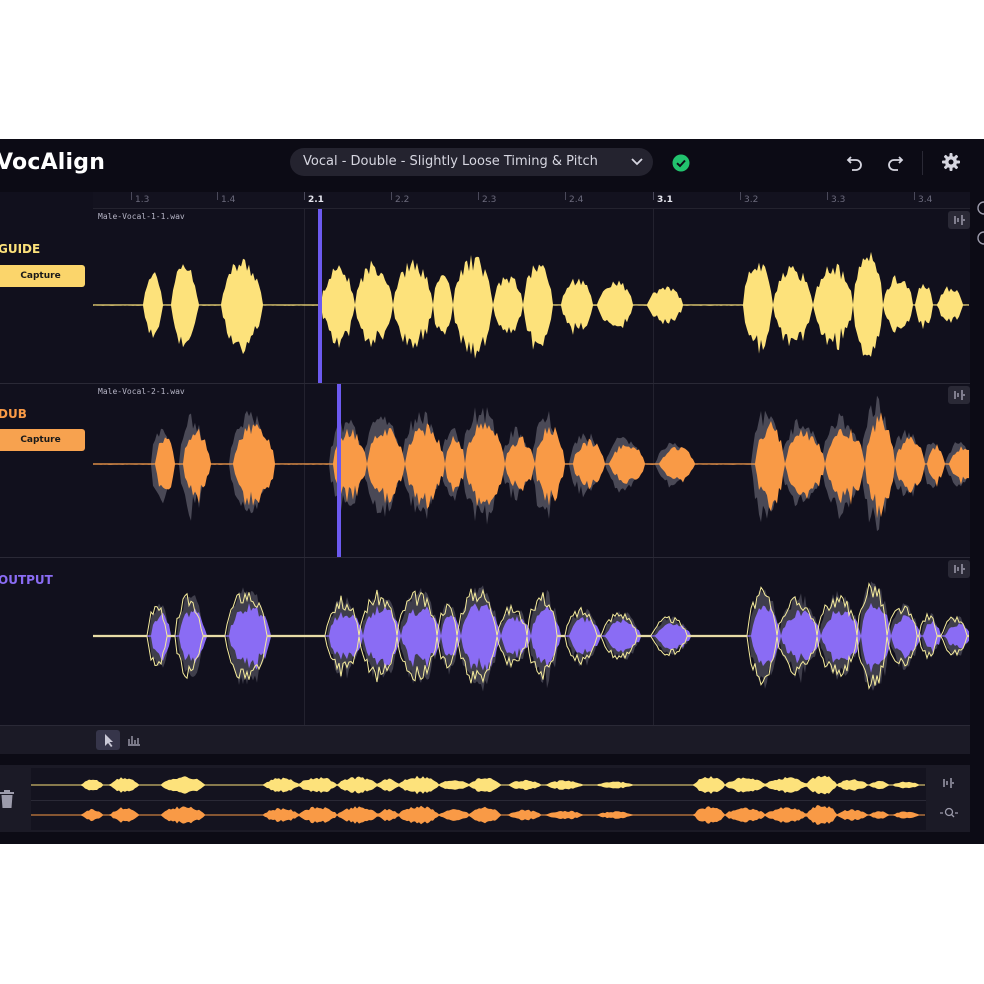 Image resolution: width=984 pixels, height=984 pixels. I want to click on guide-capture-button: Capture, so click(42, 276).